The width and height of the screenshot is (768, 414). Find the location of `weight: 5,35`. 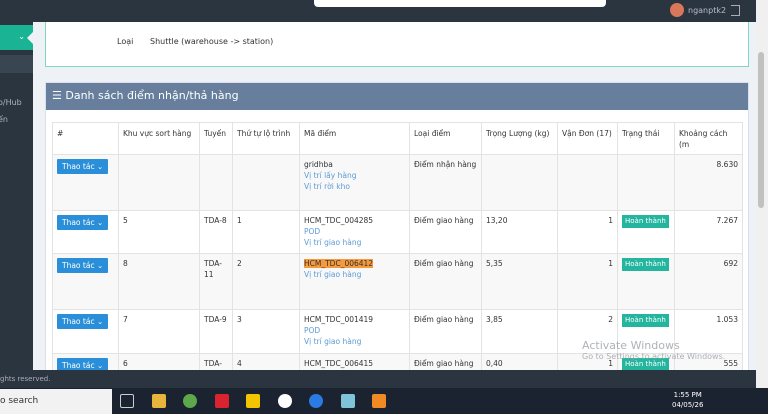

weight: 5,35 is located at coordinates (519, 281).